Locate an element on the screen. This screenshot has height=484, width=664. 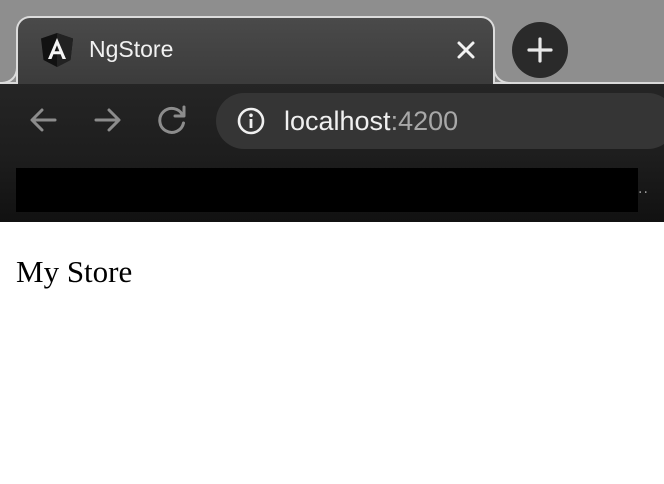
reload-icon is located at coordinates (172, 119).